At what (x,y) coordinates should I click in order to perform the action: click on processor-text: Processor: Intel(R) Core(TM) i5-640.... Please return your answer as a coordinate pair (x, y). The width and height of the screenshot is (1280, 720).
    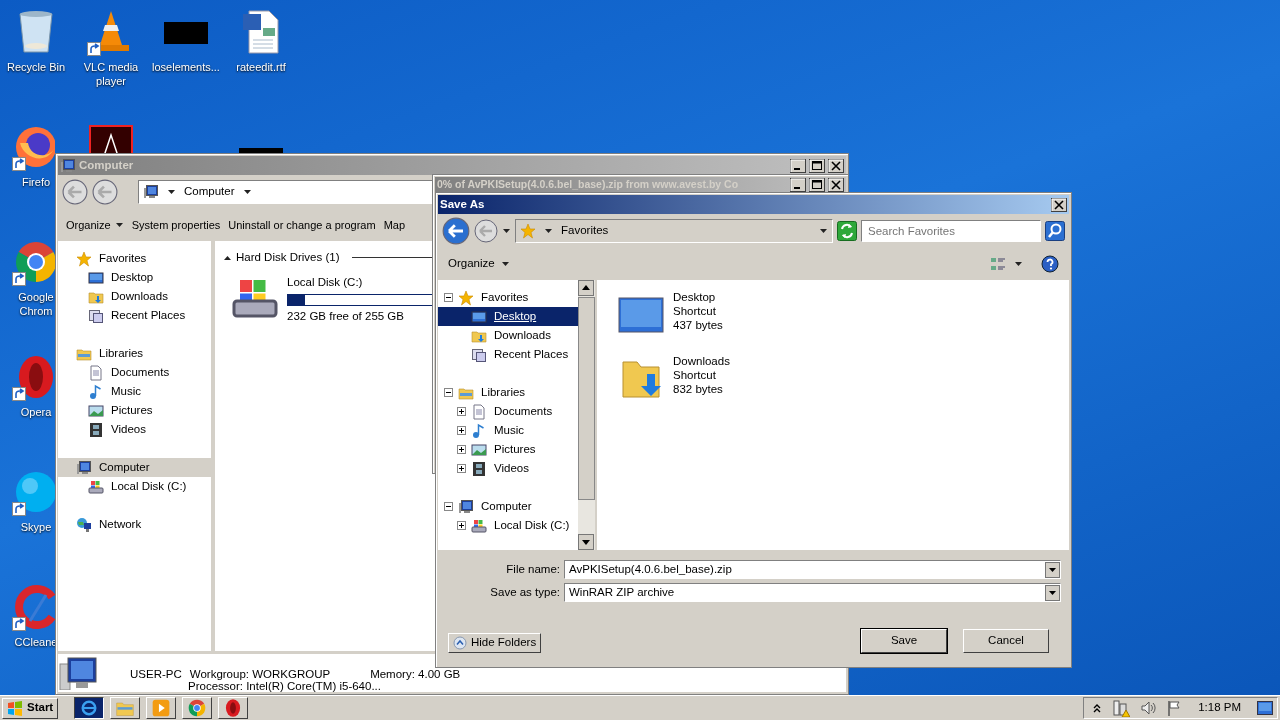
    Looking at the image, I should click on (285, 686).